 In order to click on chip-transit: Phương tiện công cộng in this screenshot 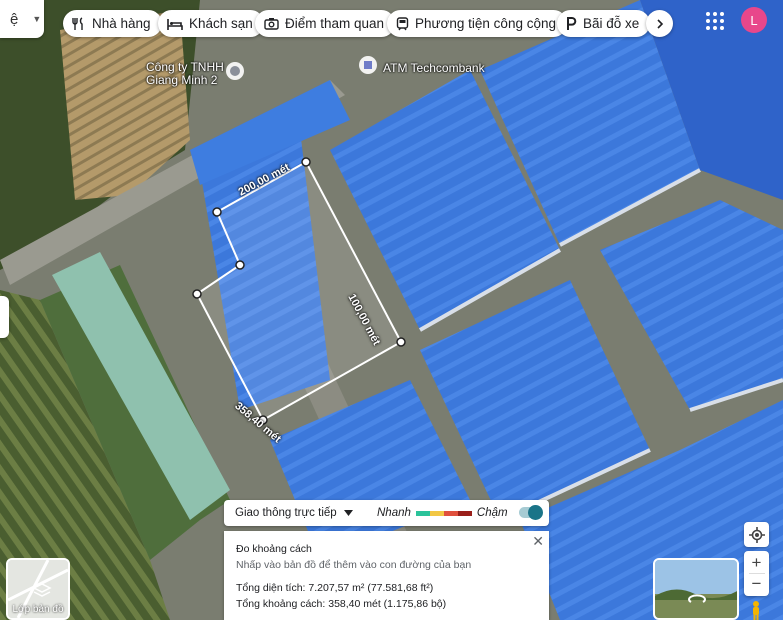, I will do `click(477, 23)`.